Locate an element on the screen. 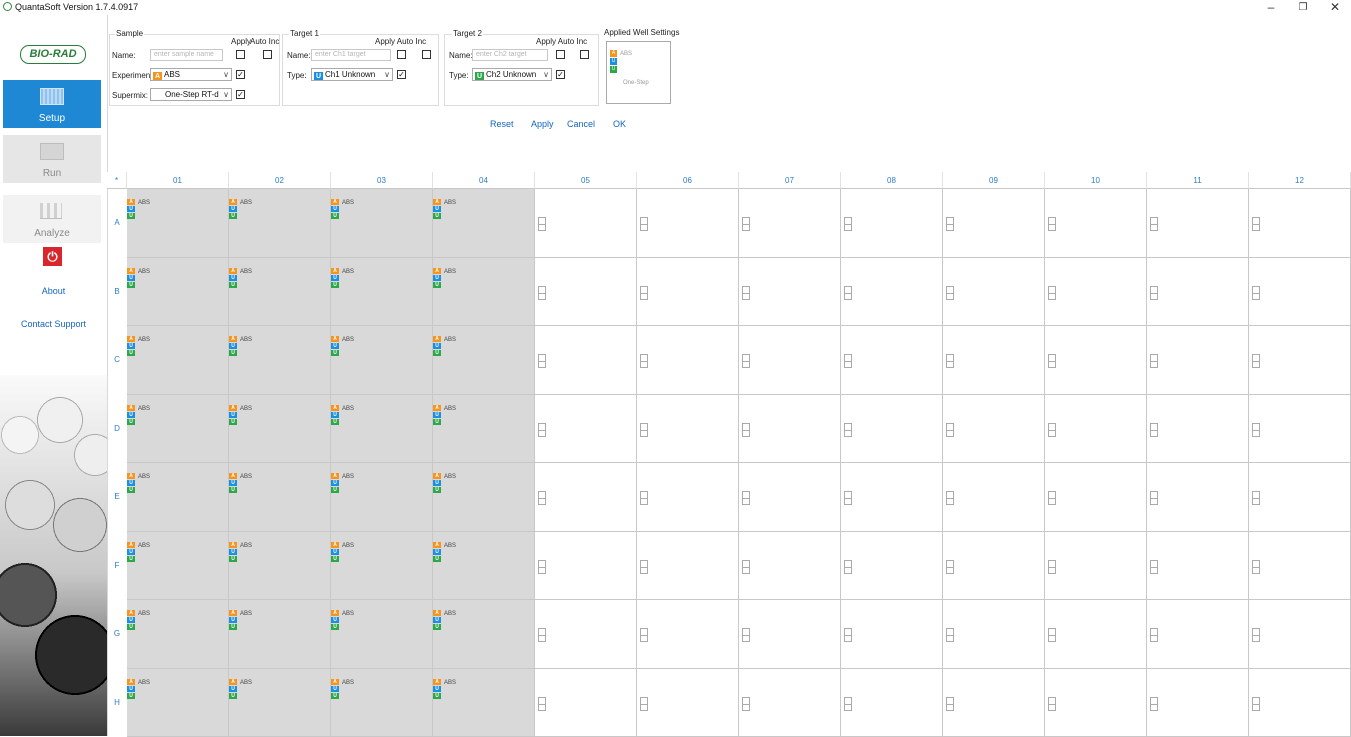 The height and width of the screenshot is (737, 1351). column-header: 11 is located at coordinates (1198, 180).